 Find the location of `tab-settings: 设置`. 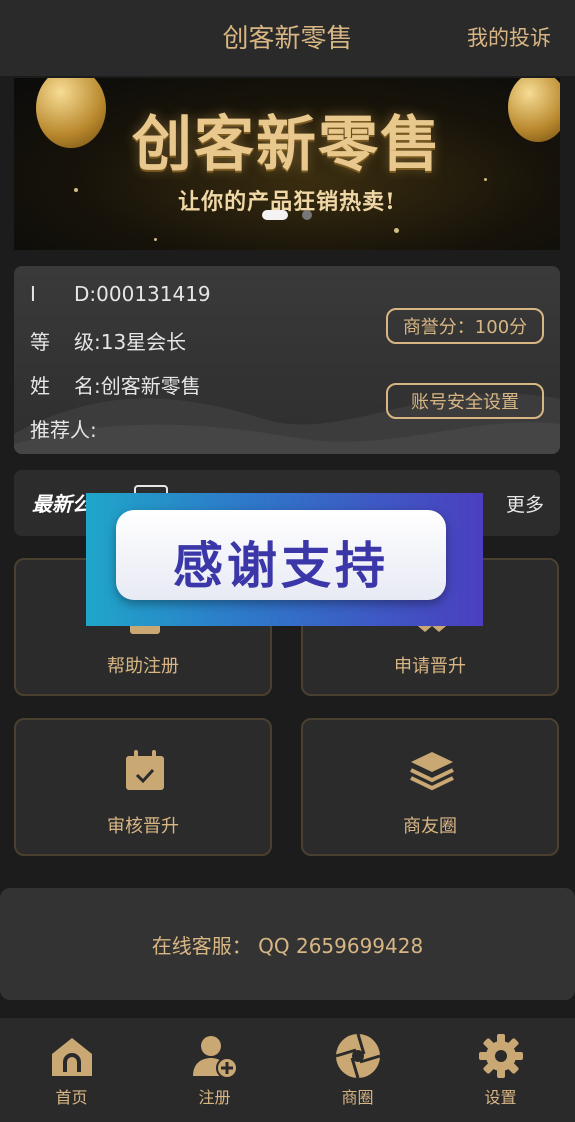

tab-settings: 设置 is located at coordinates (500, 1070).